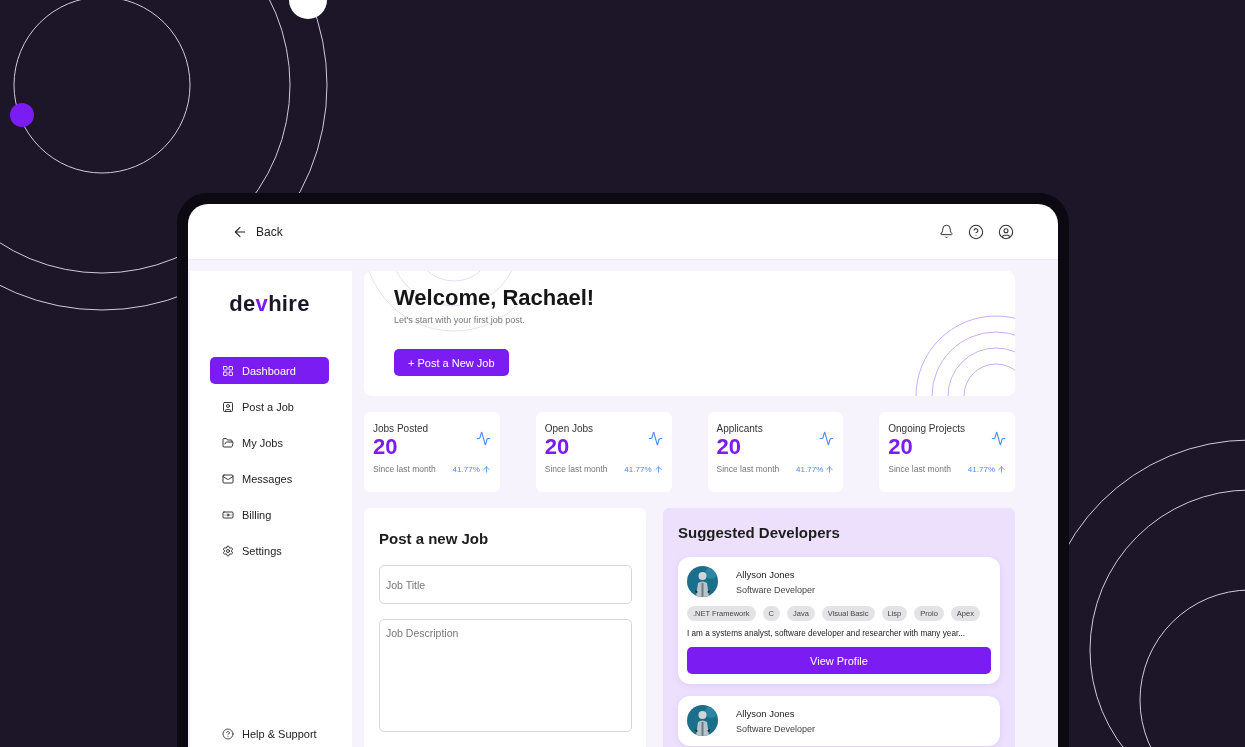 This screenshot has height=747, width=1245. Describe the element at coordinates (569, 428) in the screenshot. I see `stat-label: Open Jobs` at that location.